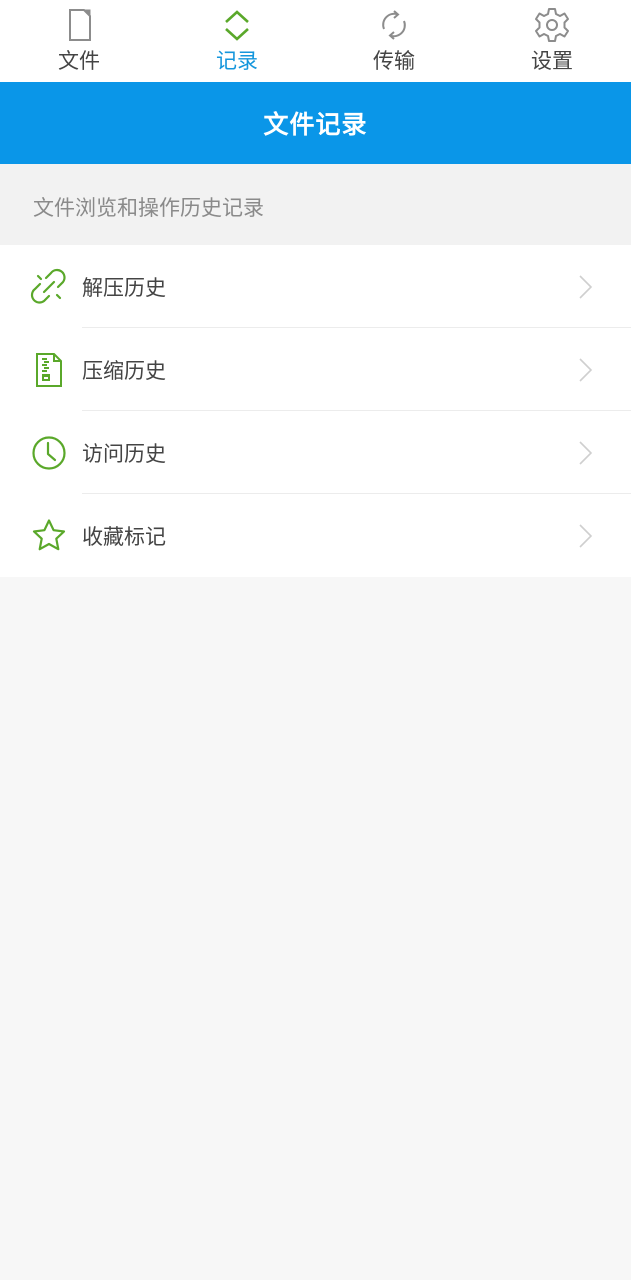  What do you see at coordinates (80, 25) in the screenshot?
I see `file-icon` at bounding box center [80, 25].